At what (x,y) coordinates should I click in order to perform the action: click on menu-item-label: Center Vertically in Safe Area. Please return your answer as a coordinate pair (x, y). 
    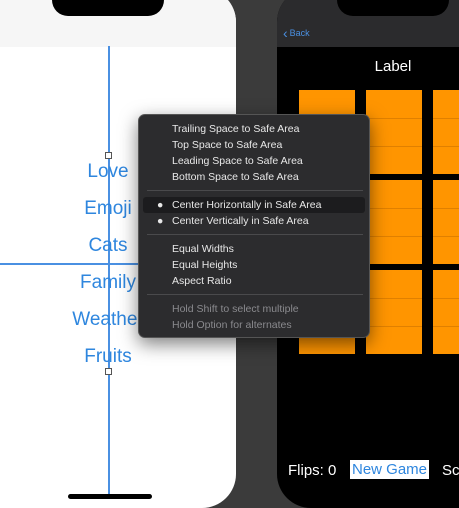
    Looking at the image, I should click on (240, 221).